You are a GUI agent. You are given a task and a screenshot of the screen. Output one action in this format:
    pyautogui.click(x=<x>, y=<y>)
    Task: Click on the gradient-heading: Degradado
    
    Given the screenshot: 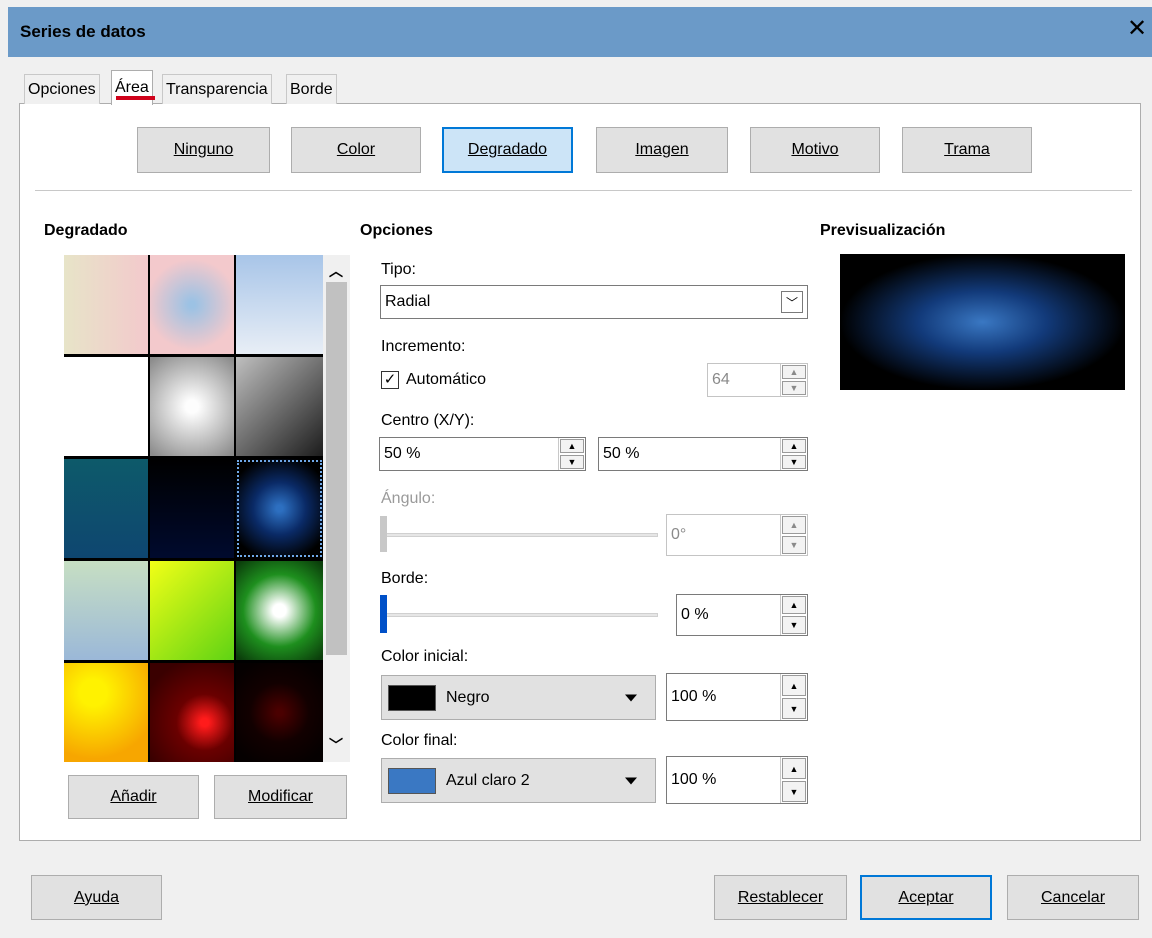 What is the action you would take?
    pyautogui.click(x=86, y=230)
    